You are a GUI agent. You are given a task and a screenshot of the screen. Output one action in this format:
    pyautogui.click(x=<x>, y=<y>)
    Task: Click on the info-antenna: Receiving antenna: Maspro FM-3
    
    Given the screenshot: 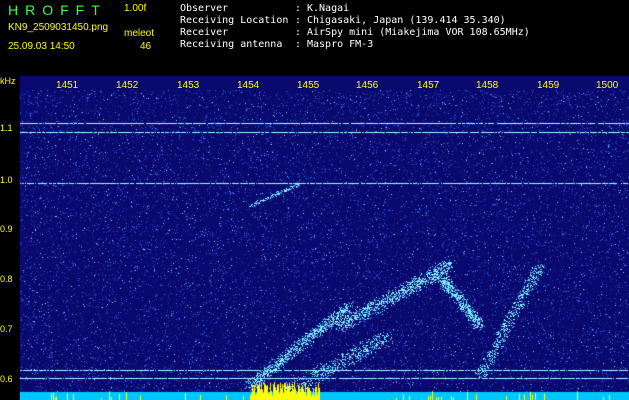 What is the action you would take?
    pyautogui.click(x=277, y=44)
    